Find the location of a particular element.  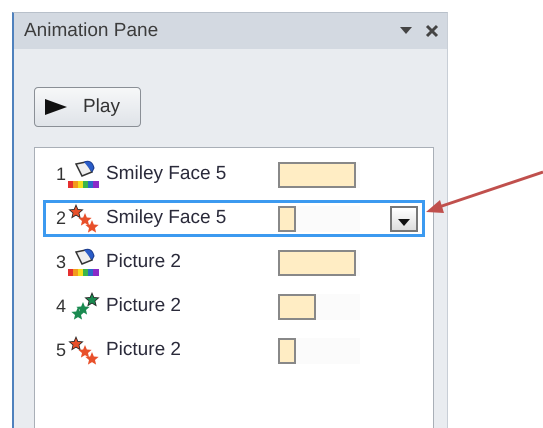

animation-item: 5 Picture 2 is located at coordinates (234, 350).